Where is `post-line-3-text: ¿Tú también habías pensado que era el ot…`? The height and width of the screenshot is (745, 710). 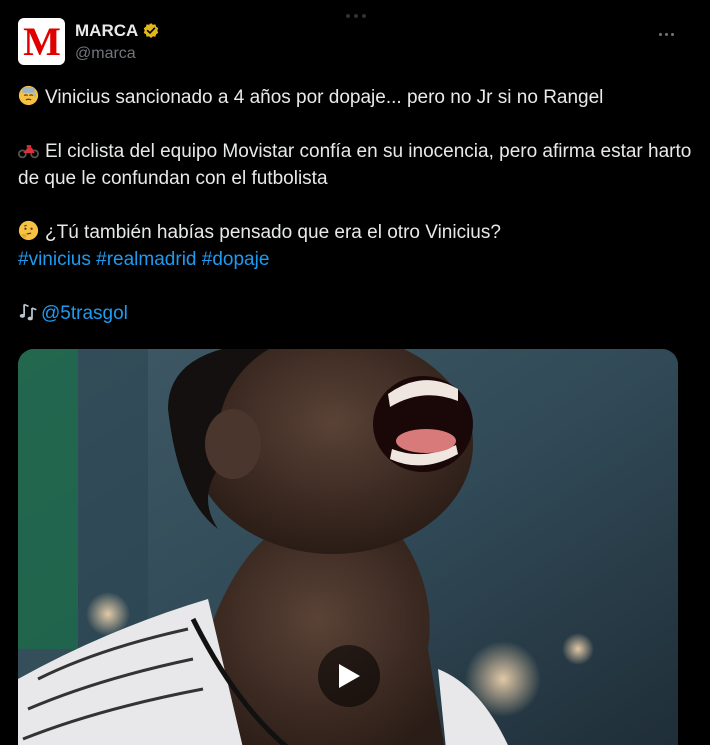
post-line-3-text: ¿Tú también habías pensado que era el ot… is located at coordinates (273, 232).